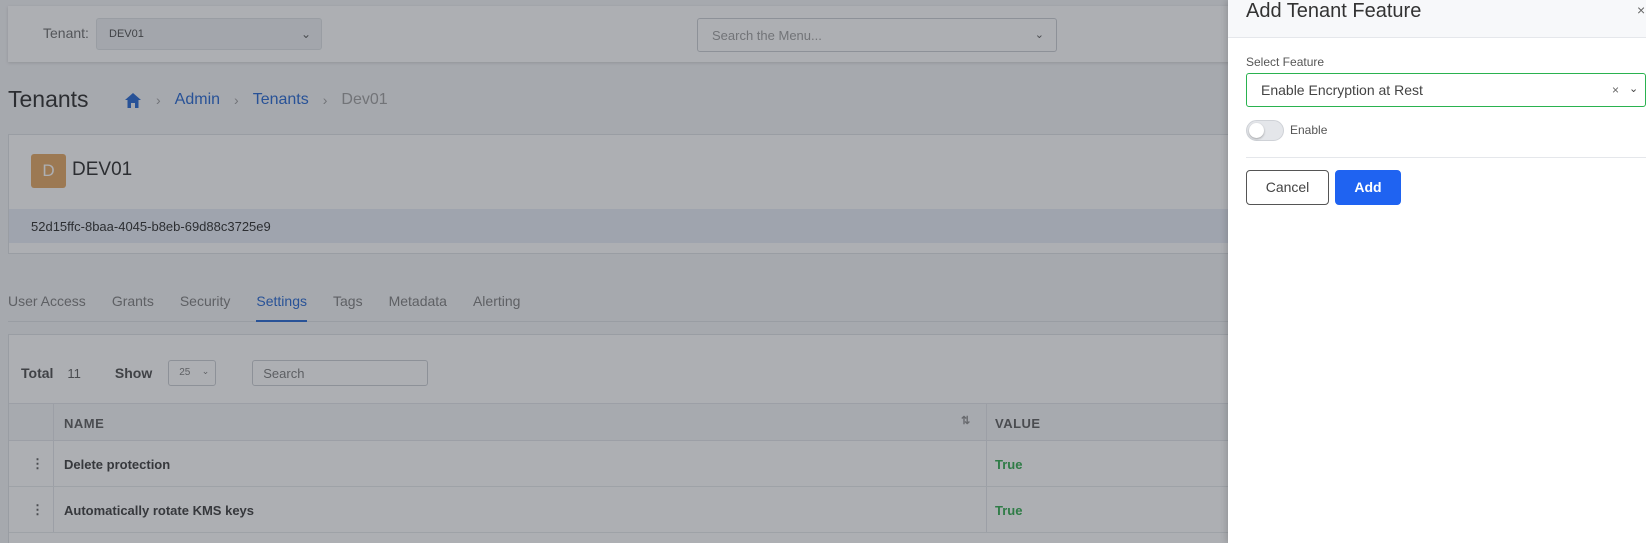 Image resolution: width=1646 pixels, height=543 pixels. What do you see at coordinates (1309, 130) in the screenshot?
I see `enable-toggle-label: Enable` at bounding box center [1309, 130].